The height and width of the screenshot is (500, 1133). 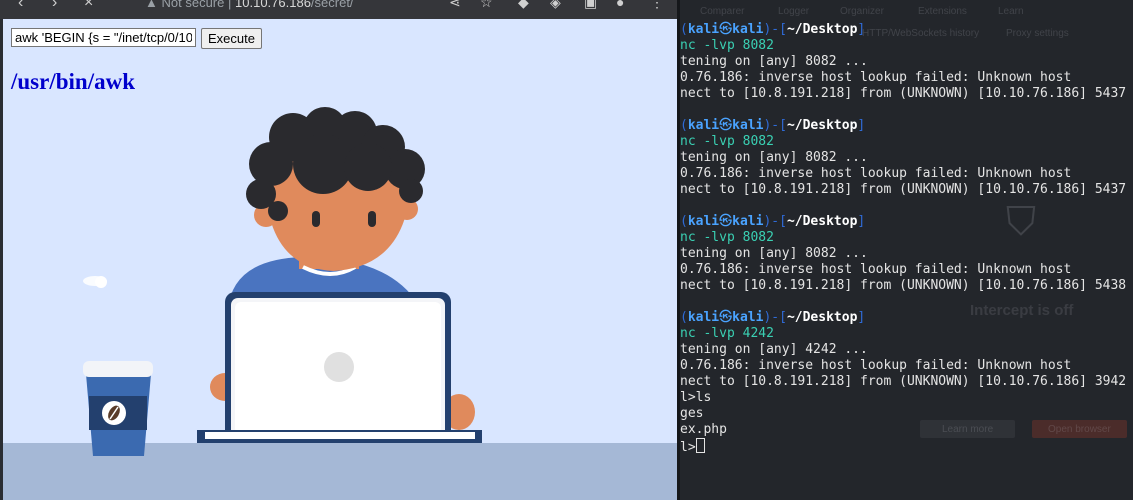 I want to click on bg-tab: Learn, so click(x=1011, y=11).